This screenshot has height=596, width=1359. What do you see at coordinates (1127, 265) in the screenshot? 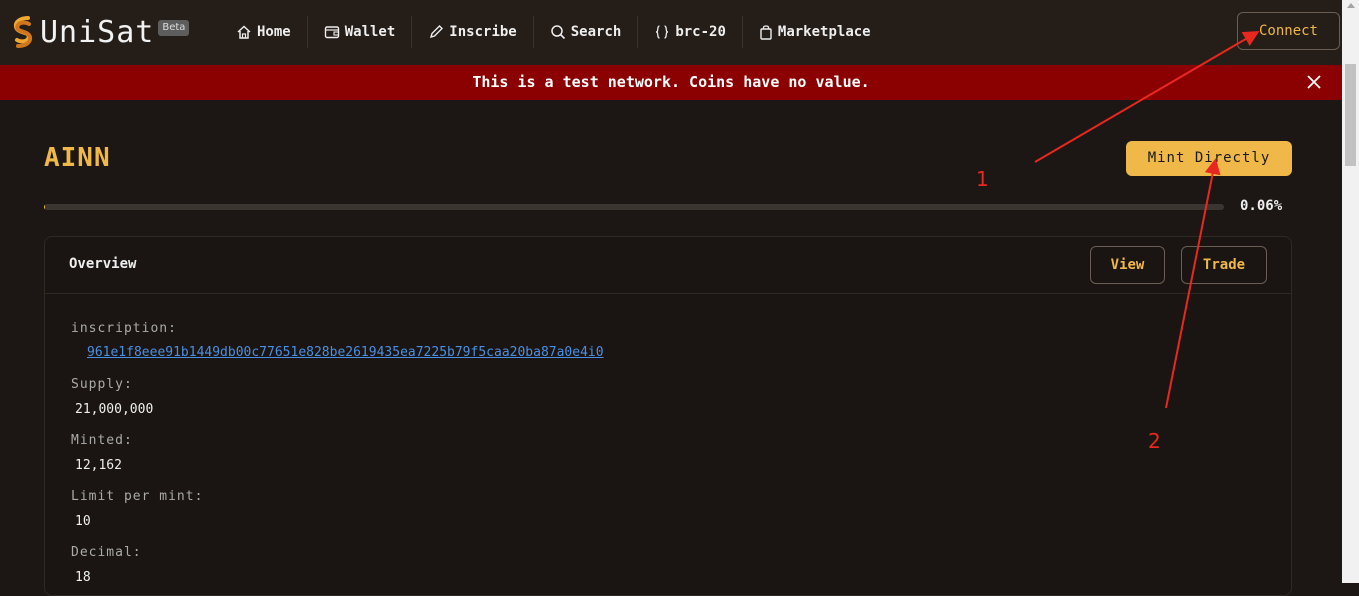
I see `view-button: View` at bounding box center [1127, 265].